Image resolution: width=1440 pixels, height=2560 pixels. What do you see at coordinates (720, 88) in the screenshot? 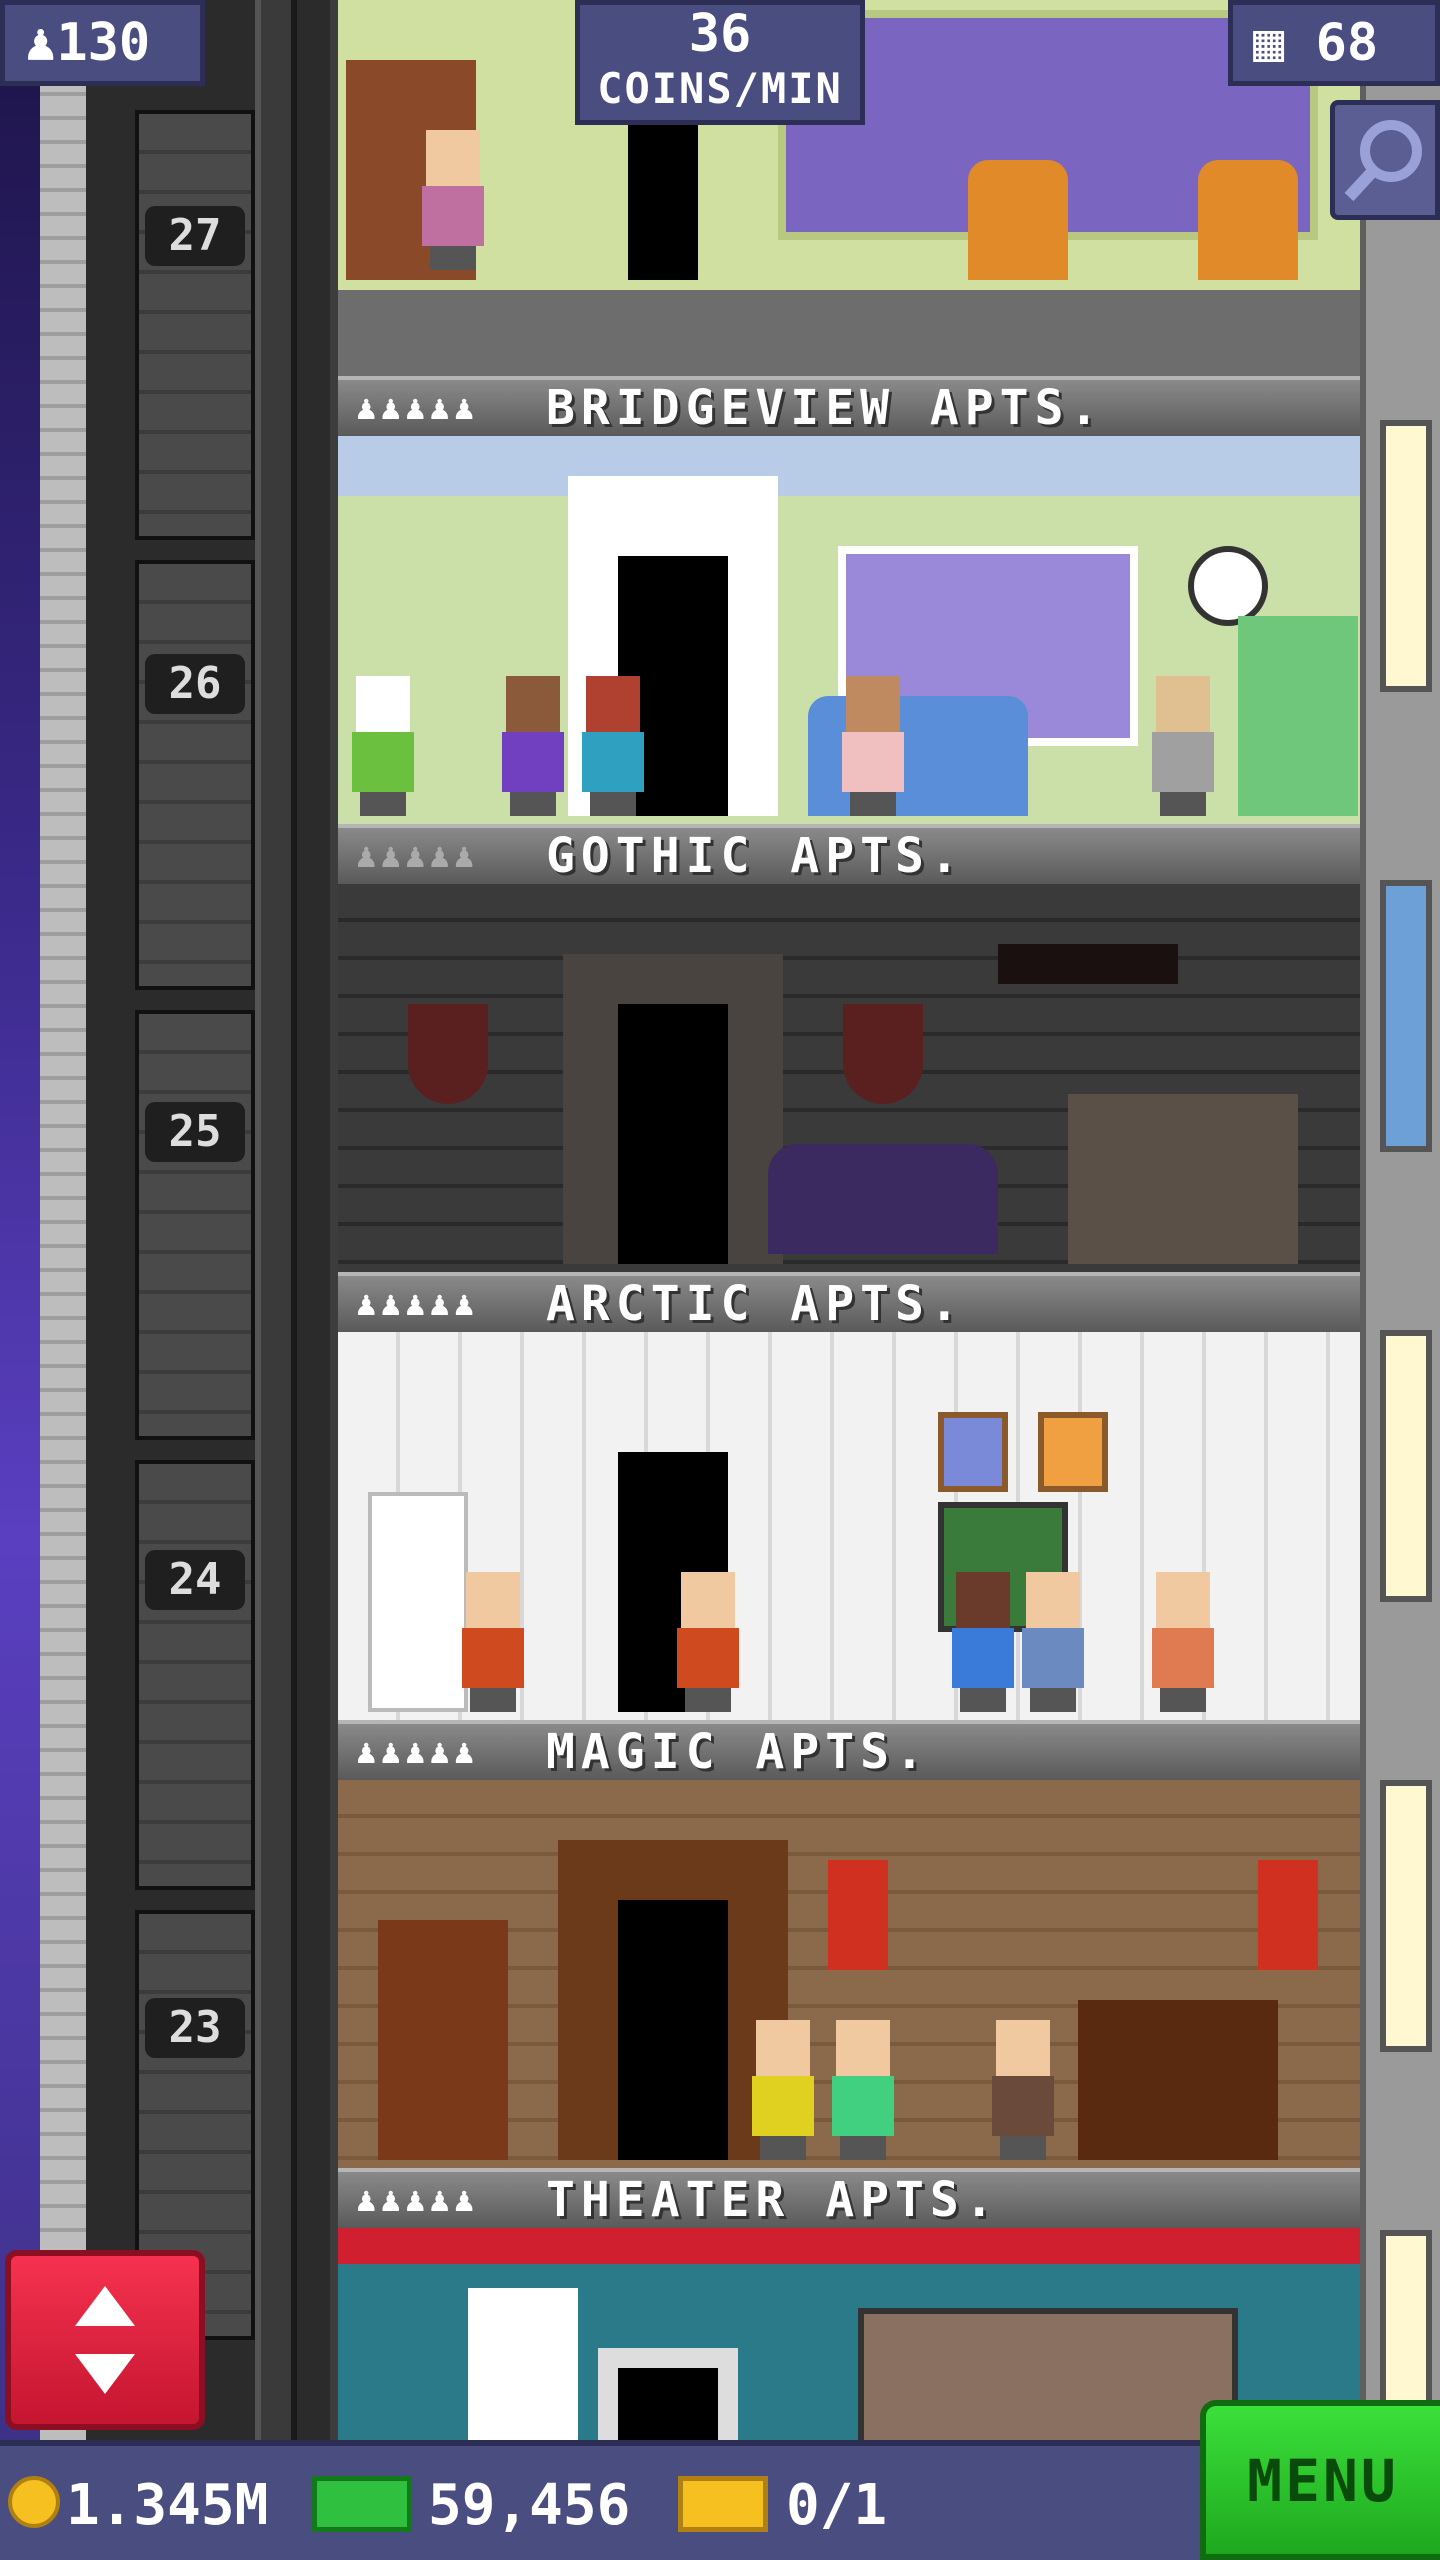
I see `coin-rate-unit: COINS/MIN` at bounding box center [720, 88].